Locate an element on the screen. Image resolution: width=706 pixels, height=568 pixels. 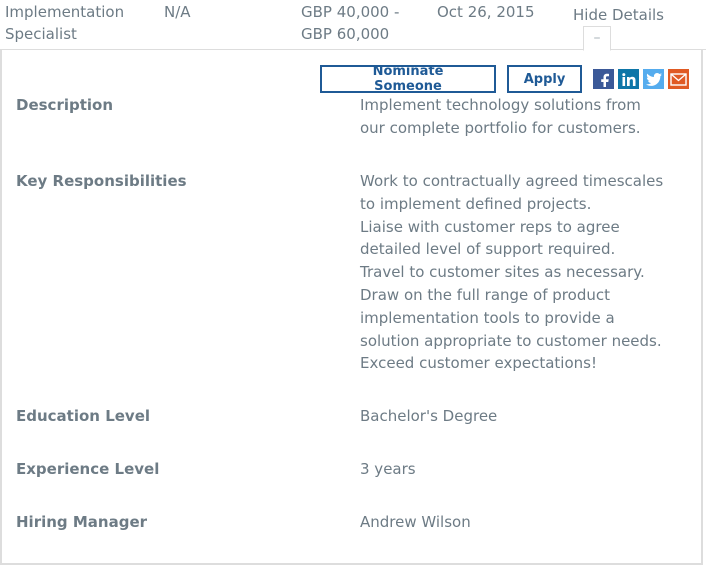
description-label: Description is located at coordinates (65, 105).